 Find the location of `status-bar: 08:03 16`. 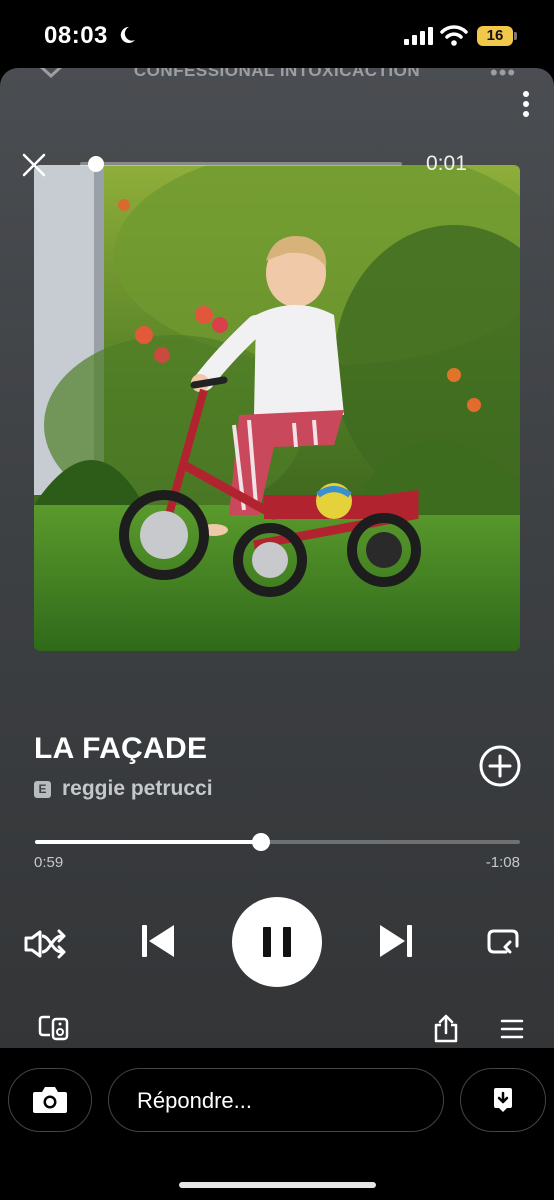

status-bar: 08:03 16 is located at coordinates (277, 35).